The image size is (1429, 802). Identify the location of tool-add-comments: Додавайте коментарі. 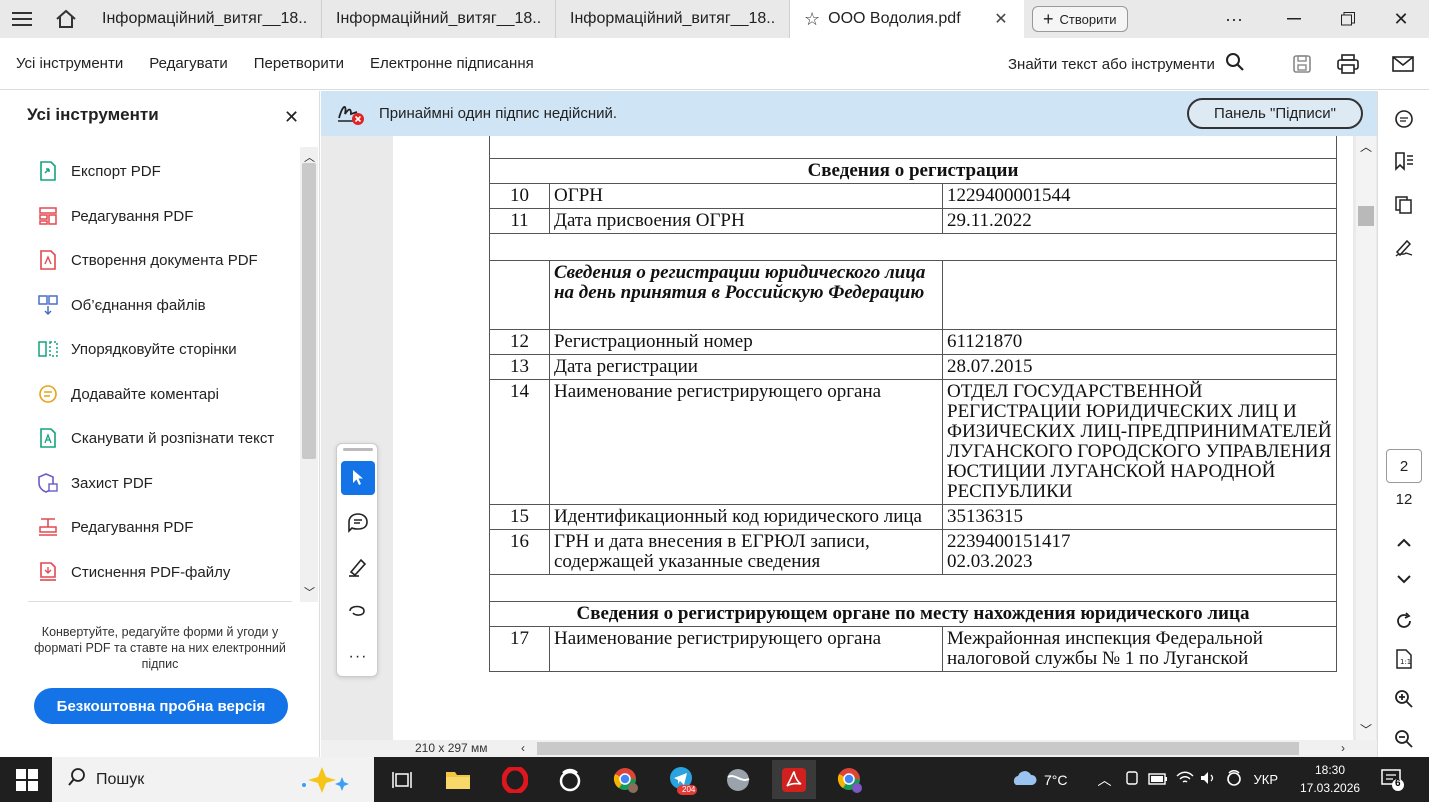
(128, 394).